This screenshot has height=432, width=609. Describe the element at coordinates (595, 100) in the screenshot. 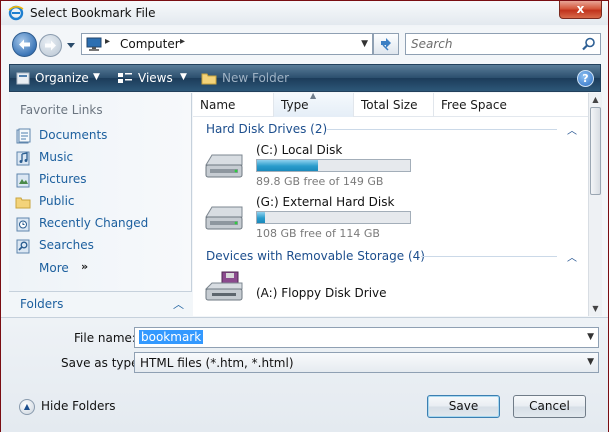

I see `scroll-up-arrow-icon: ▲` at that location.